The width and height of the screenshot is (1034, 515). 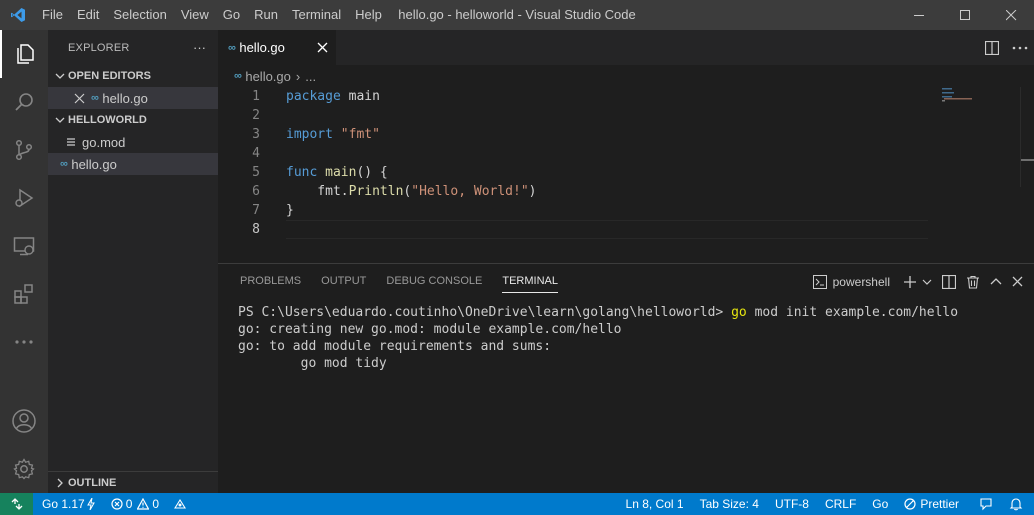 I want to click on close-window-button, so click(x=1011, y=15).